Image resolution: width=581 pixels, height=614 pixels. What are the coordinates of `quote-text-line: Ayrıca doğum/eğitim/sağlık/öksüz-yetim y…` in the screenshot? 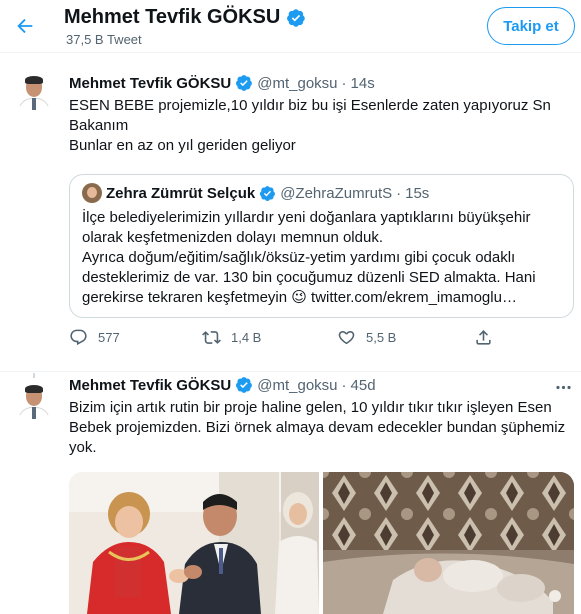 It's located at (299, 257).